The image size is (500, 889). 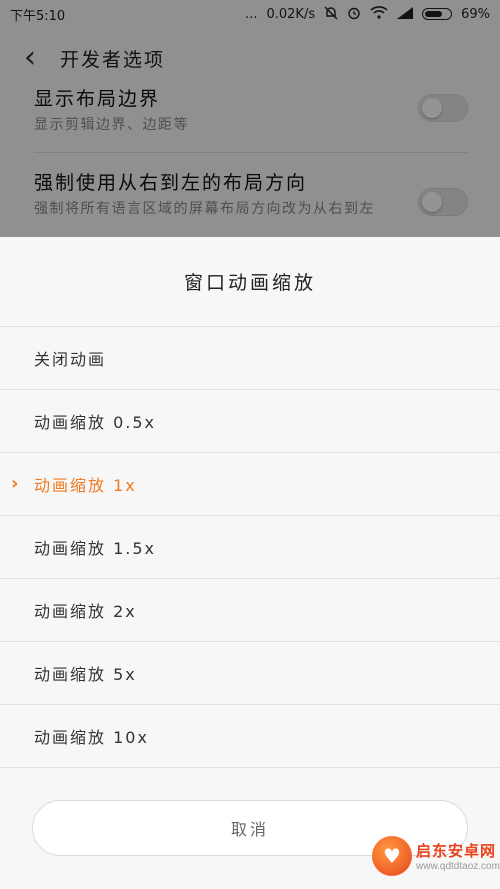 I want to click on option-label: 动画缩放 1x, so click(x=85, y=485).